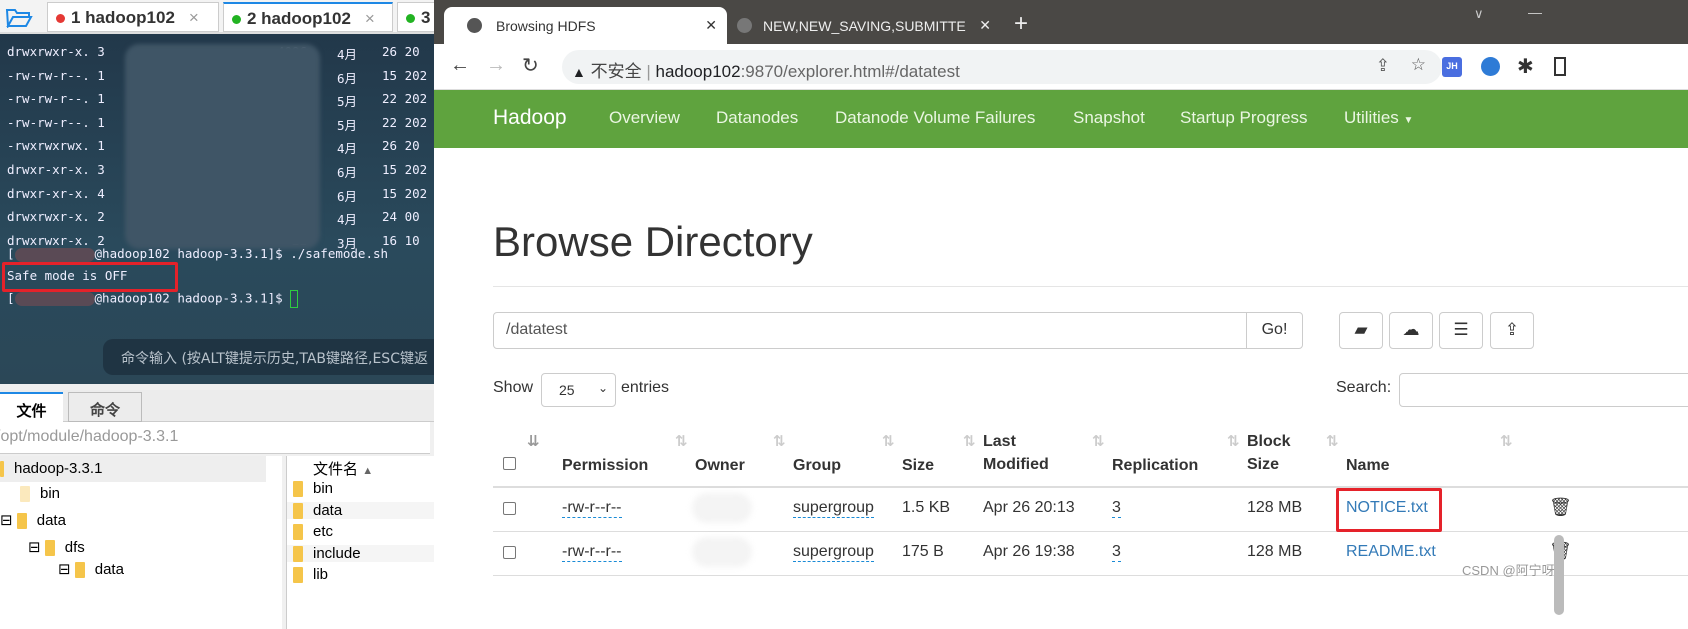 The width and height of the screenshot is (1688, 629). What do you see at coordinates (460, 65) in the screenshot?
I see `back-icon: ←` at bounding box center [460, 65].